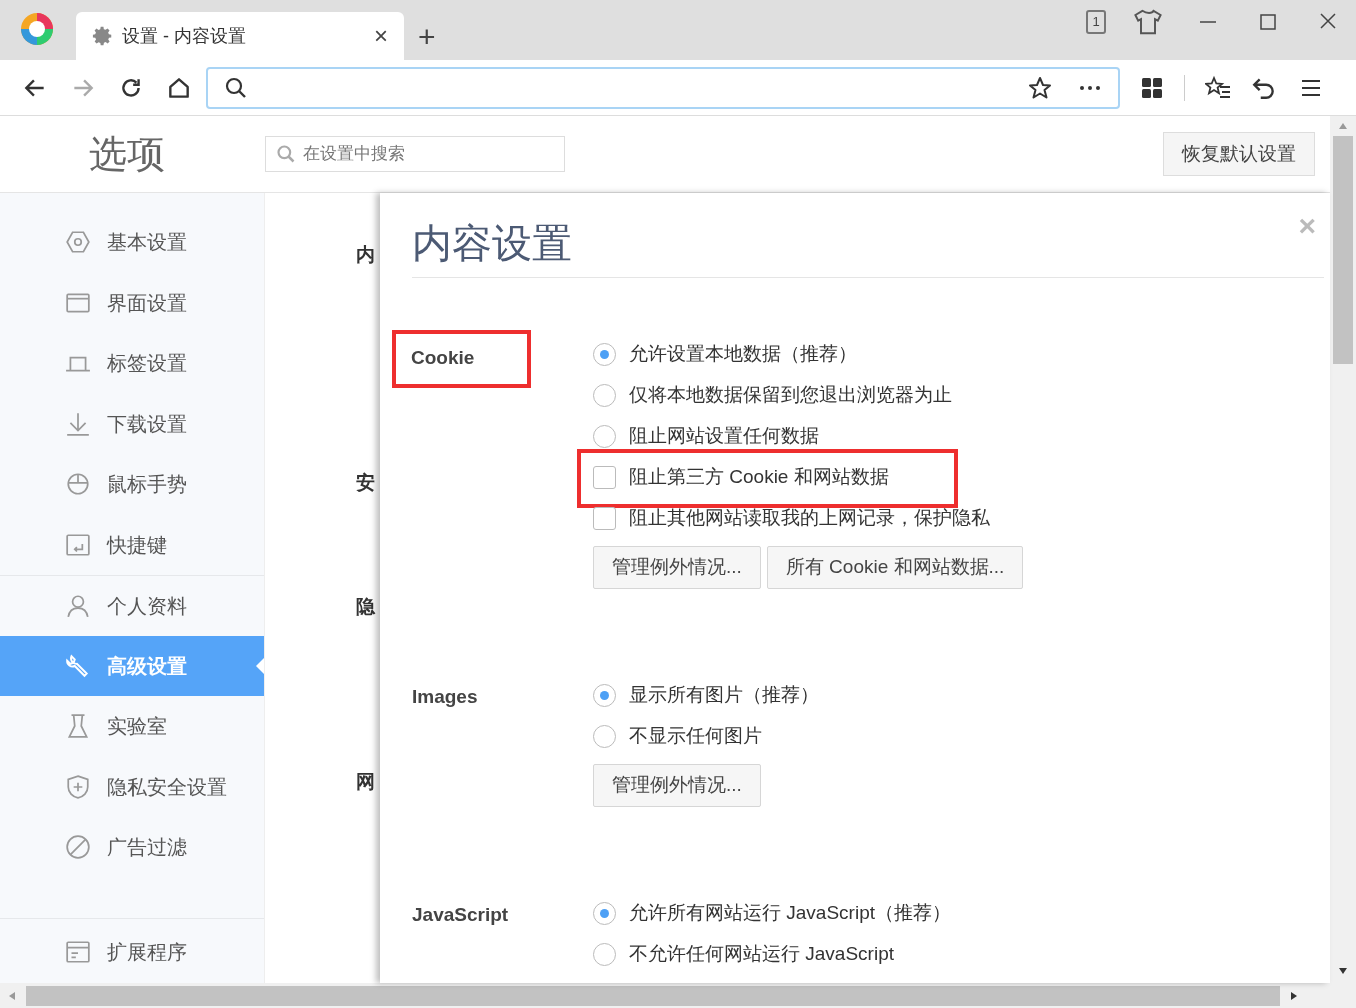 Image resolution: width=1356 pixels, height=1008 pixels. Describe the element at coordinates (1343, 549) in the screenshot. I see `vertical-scrollbar` at that location.